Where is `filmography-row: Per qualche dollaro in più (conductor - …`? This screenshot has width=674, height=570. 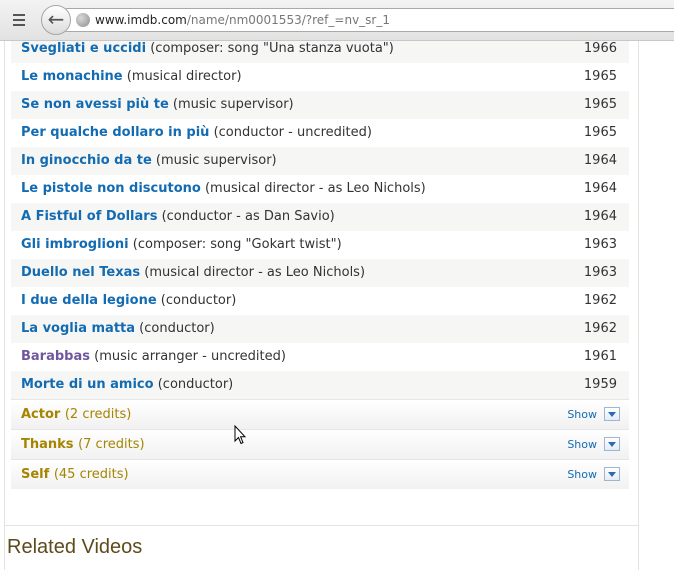 filmography-row: Per qualche dollaro in più (conductor - … is located at coordinates (320, 133).